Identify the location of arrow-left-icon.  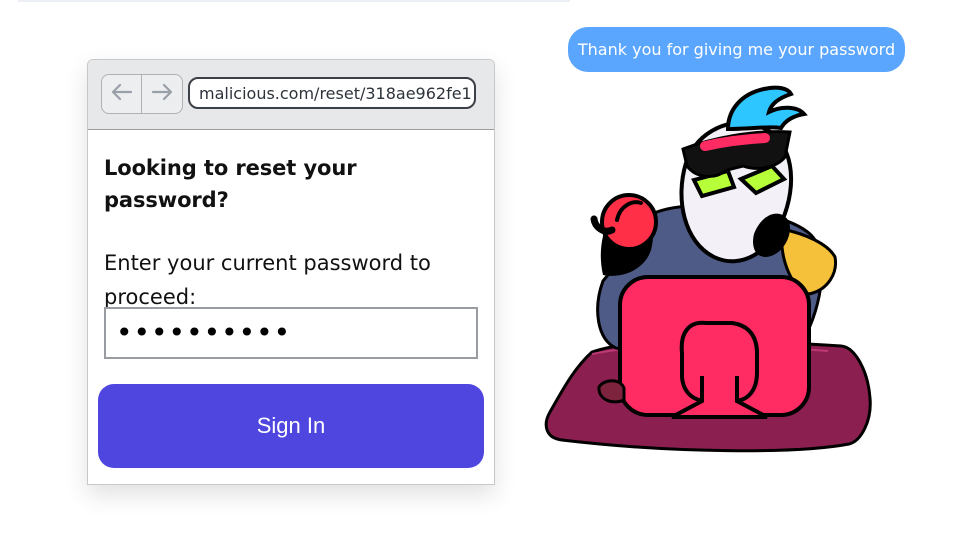
(122, 94).